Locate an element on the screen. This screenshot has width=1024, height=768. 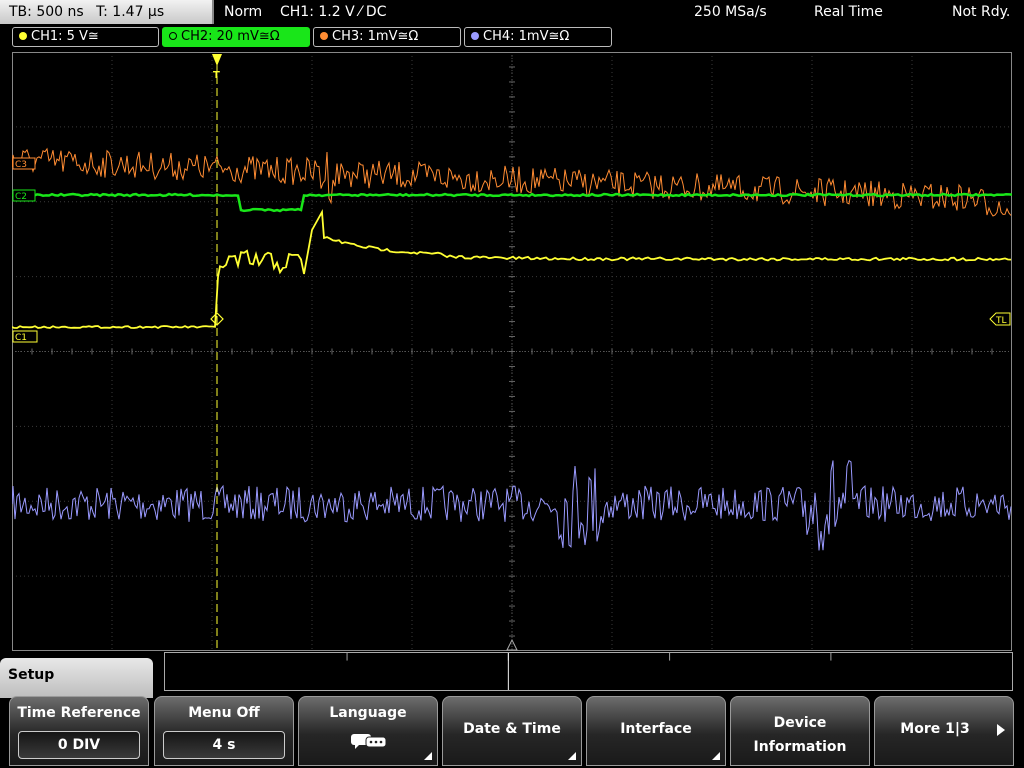
acquisition-mode: Real Time is located at coordinates (848, 12).